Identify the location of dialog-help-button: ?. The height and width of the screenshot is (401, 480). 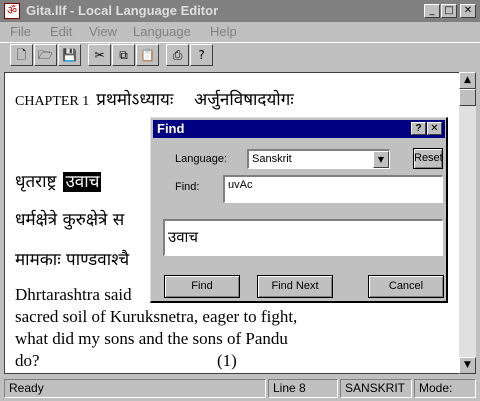
(418, 128).